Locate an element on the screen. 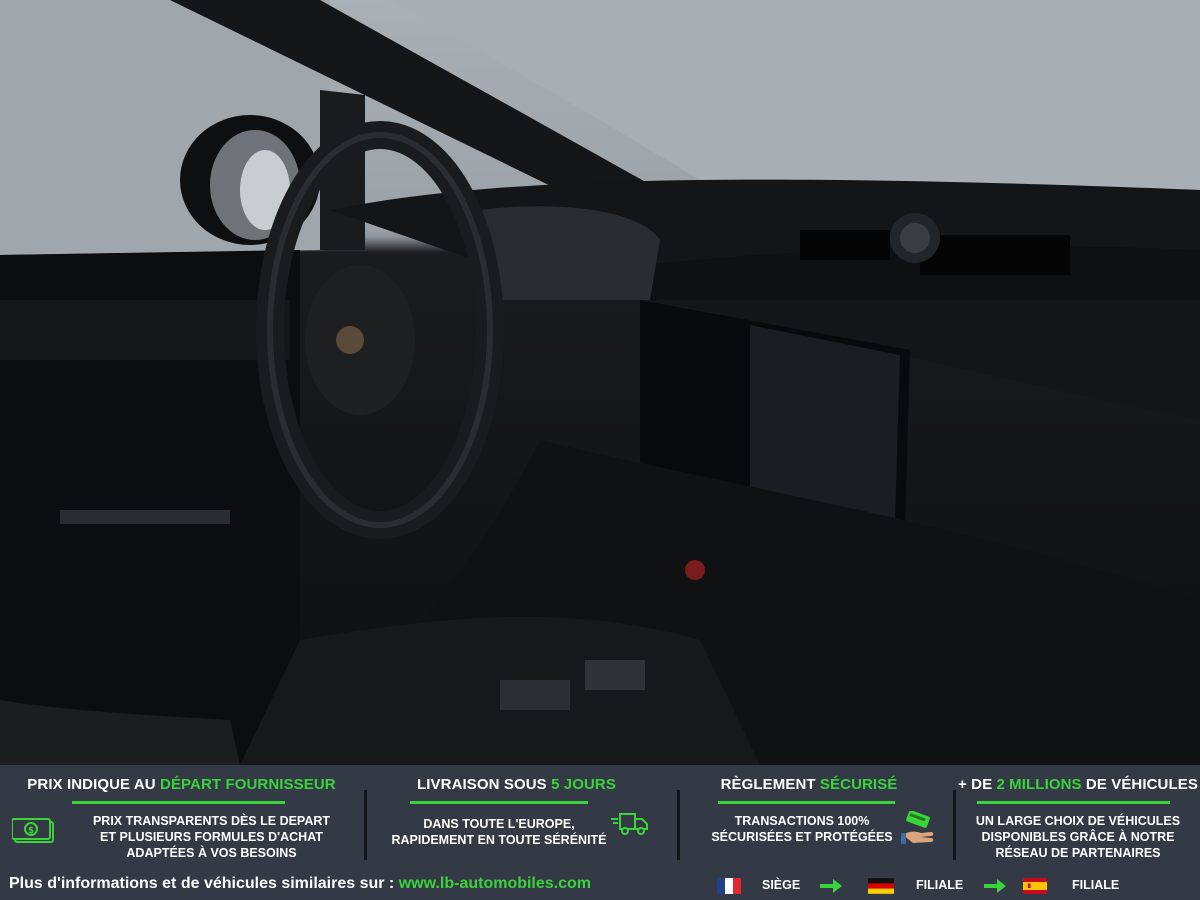 The image size is (1200, 900). feature-line: DANS TOUTE L'EUROPE, is located at coordinates (499, 824).